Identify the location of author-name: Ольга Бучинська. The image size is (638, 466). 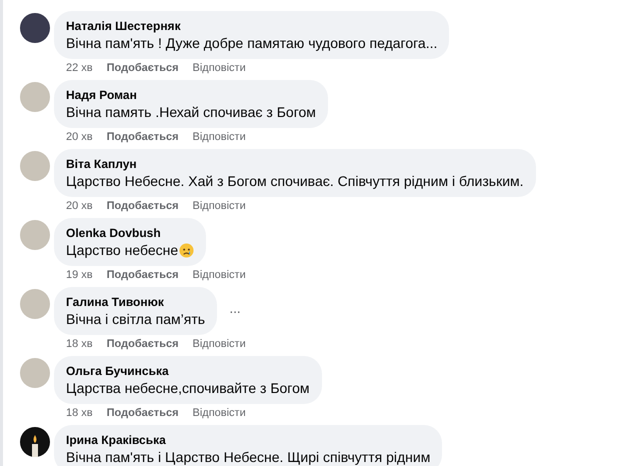
(188, 371).